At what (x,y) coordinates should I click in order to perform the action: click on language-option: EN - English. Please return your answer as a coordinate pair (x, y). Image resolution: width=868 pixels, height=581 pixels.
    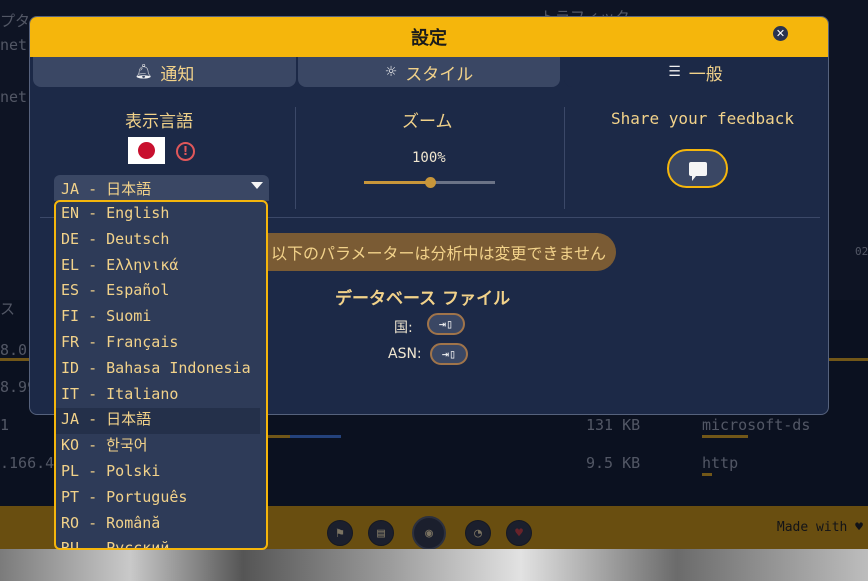
    Looking at the image, I should click on (161, 215).